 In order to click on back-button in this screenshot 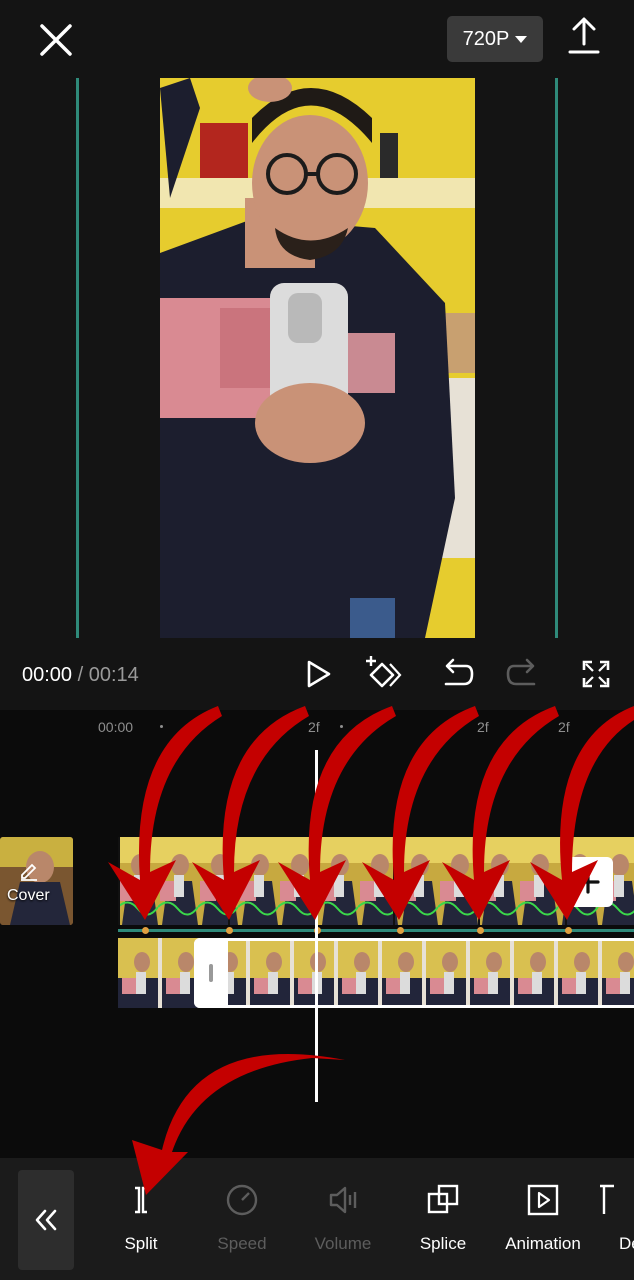, I will do `click(46, 1220)`.